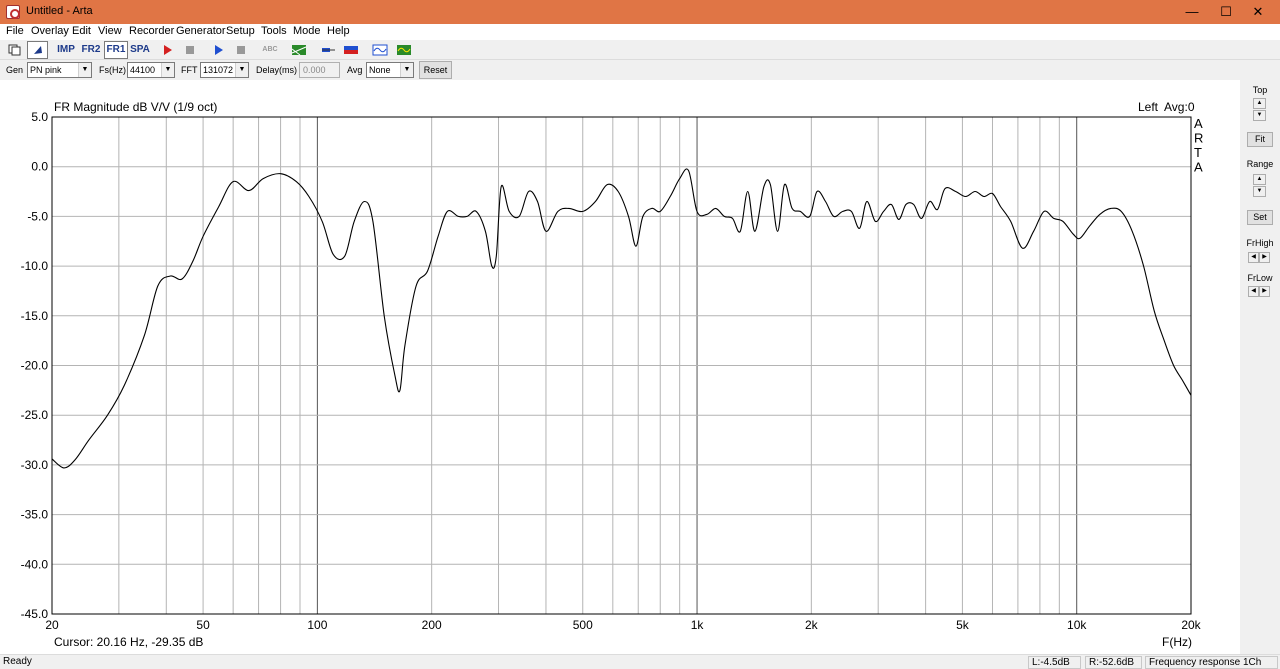  What do you see at coordinates (623, 625) in the screenshot?
I see `x-tick-labels: 20 50 100 200 500 1k 2k 5k 10k 20k` at bounding box center [623, 625].